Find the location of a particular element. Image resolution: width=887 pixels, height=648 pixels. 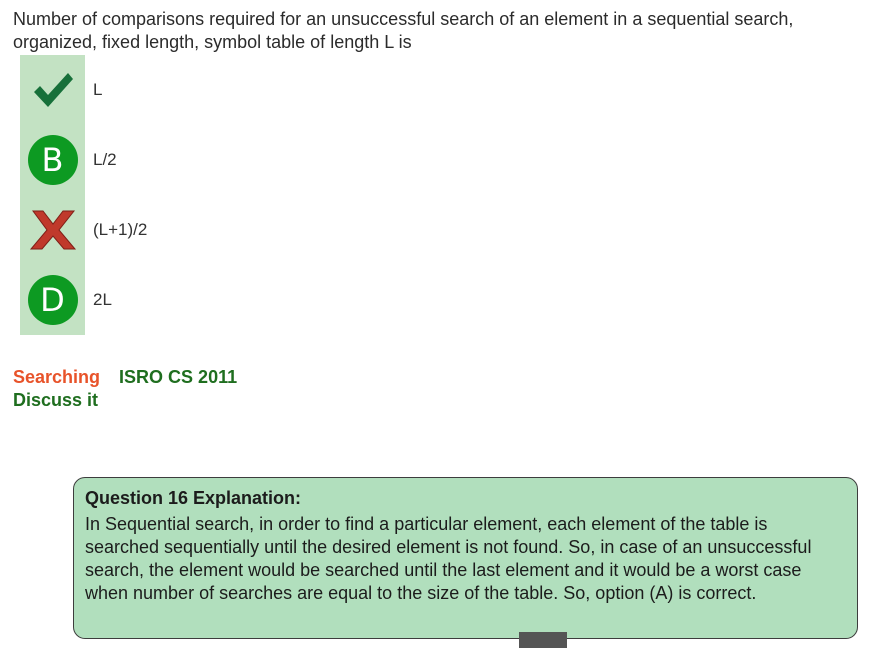

option-b: B L/2 is located at coordinates (83, 160).